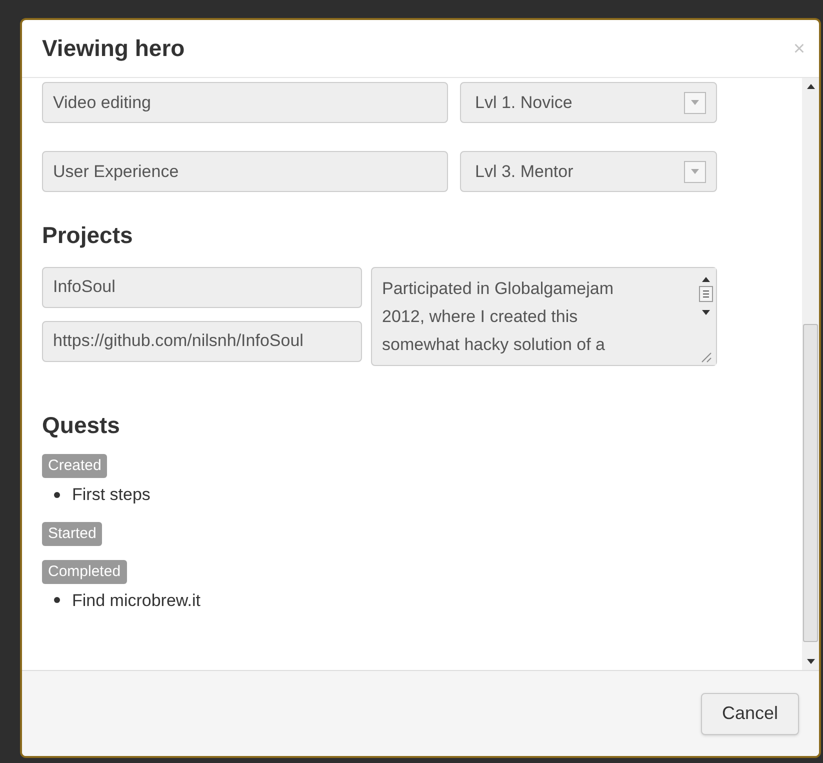  I want to click on section-heading: Projects, so click(88, 235).